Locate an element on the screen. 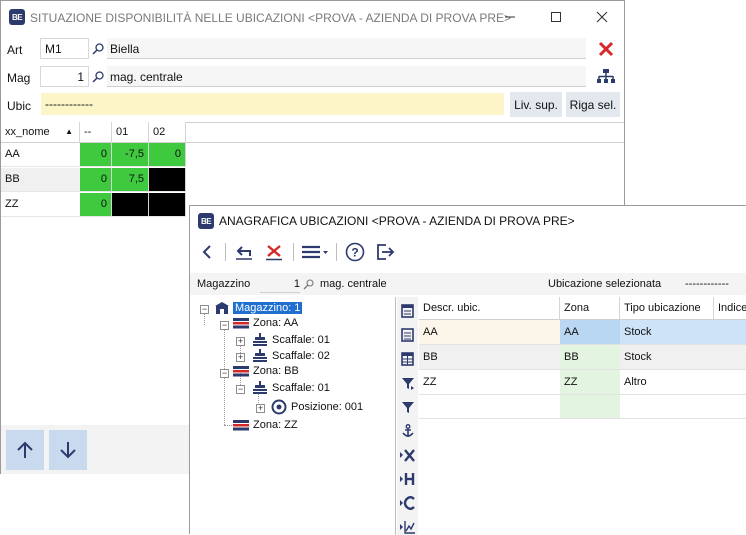  table-row-name: ZZ is located at coordinates (40, 205).